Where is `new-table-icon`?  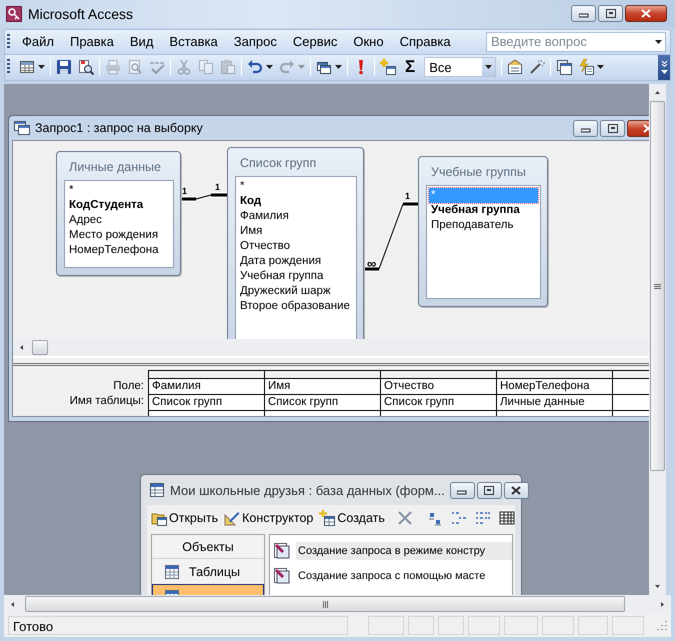 new-table-icon is located at coordinates (327, 518).